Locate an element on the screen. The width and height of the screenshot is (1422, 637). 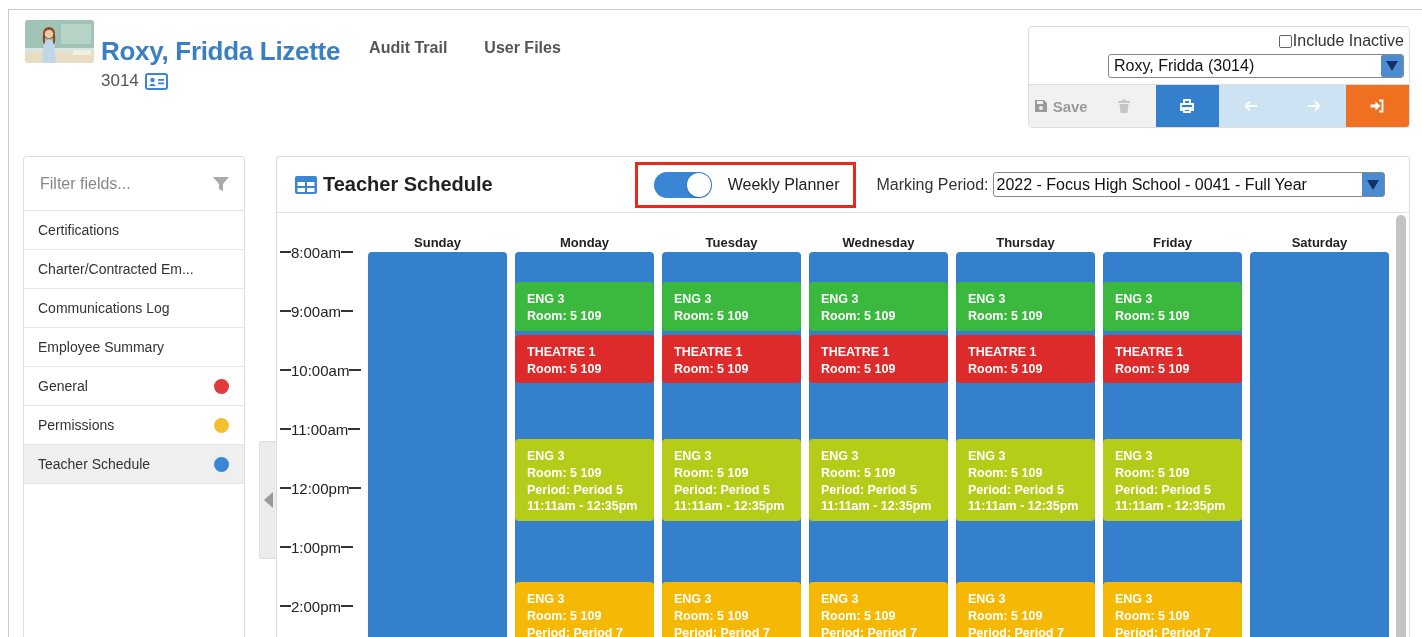
sidebar-item: Communications Log is located at coordinates (134, 308).